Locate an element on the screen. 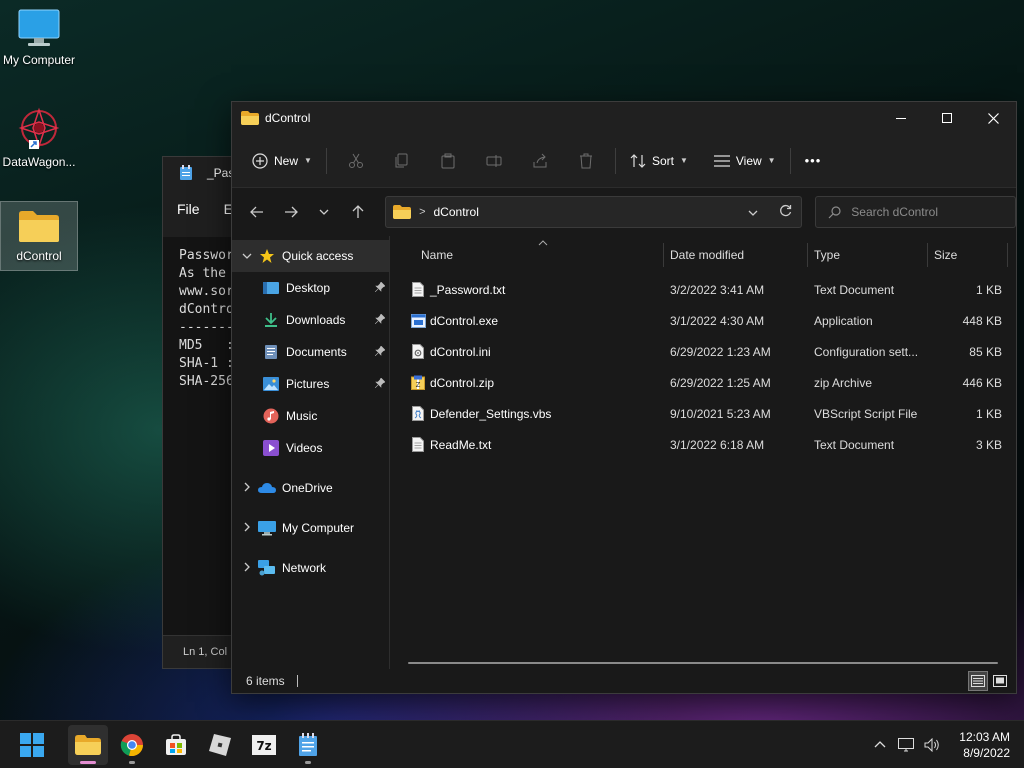 The width and height of the screenshot is (1024, 768). nav-network: Network is located at coordinates (310, 568).